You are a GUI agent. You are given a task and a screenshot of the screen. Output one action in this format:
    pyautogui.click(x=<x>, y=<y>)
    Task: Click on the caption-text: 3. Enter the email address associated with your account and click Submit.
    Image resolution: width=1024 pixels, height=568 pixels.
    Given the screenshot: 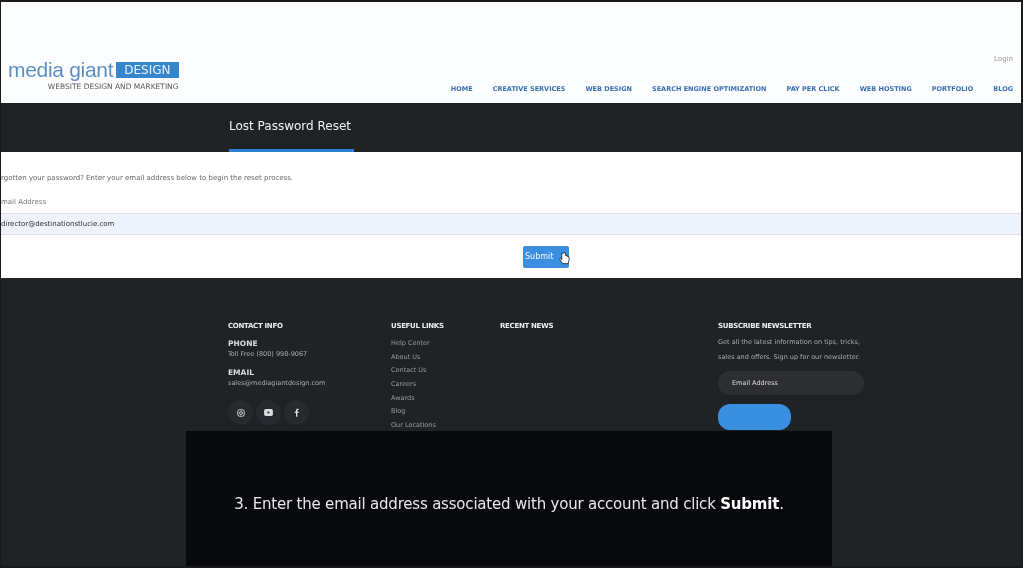 What is the action you would take?
    pyautogui.click(x=509, y=503)
    